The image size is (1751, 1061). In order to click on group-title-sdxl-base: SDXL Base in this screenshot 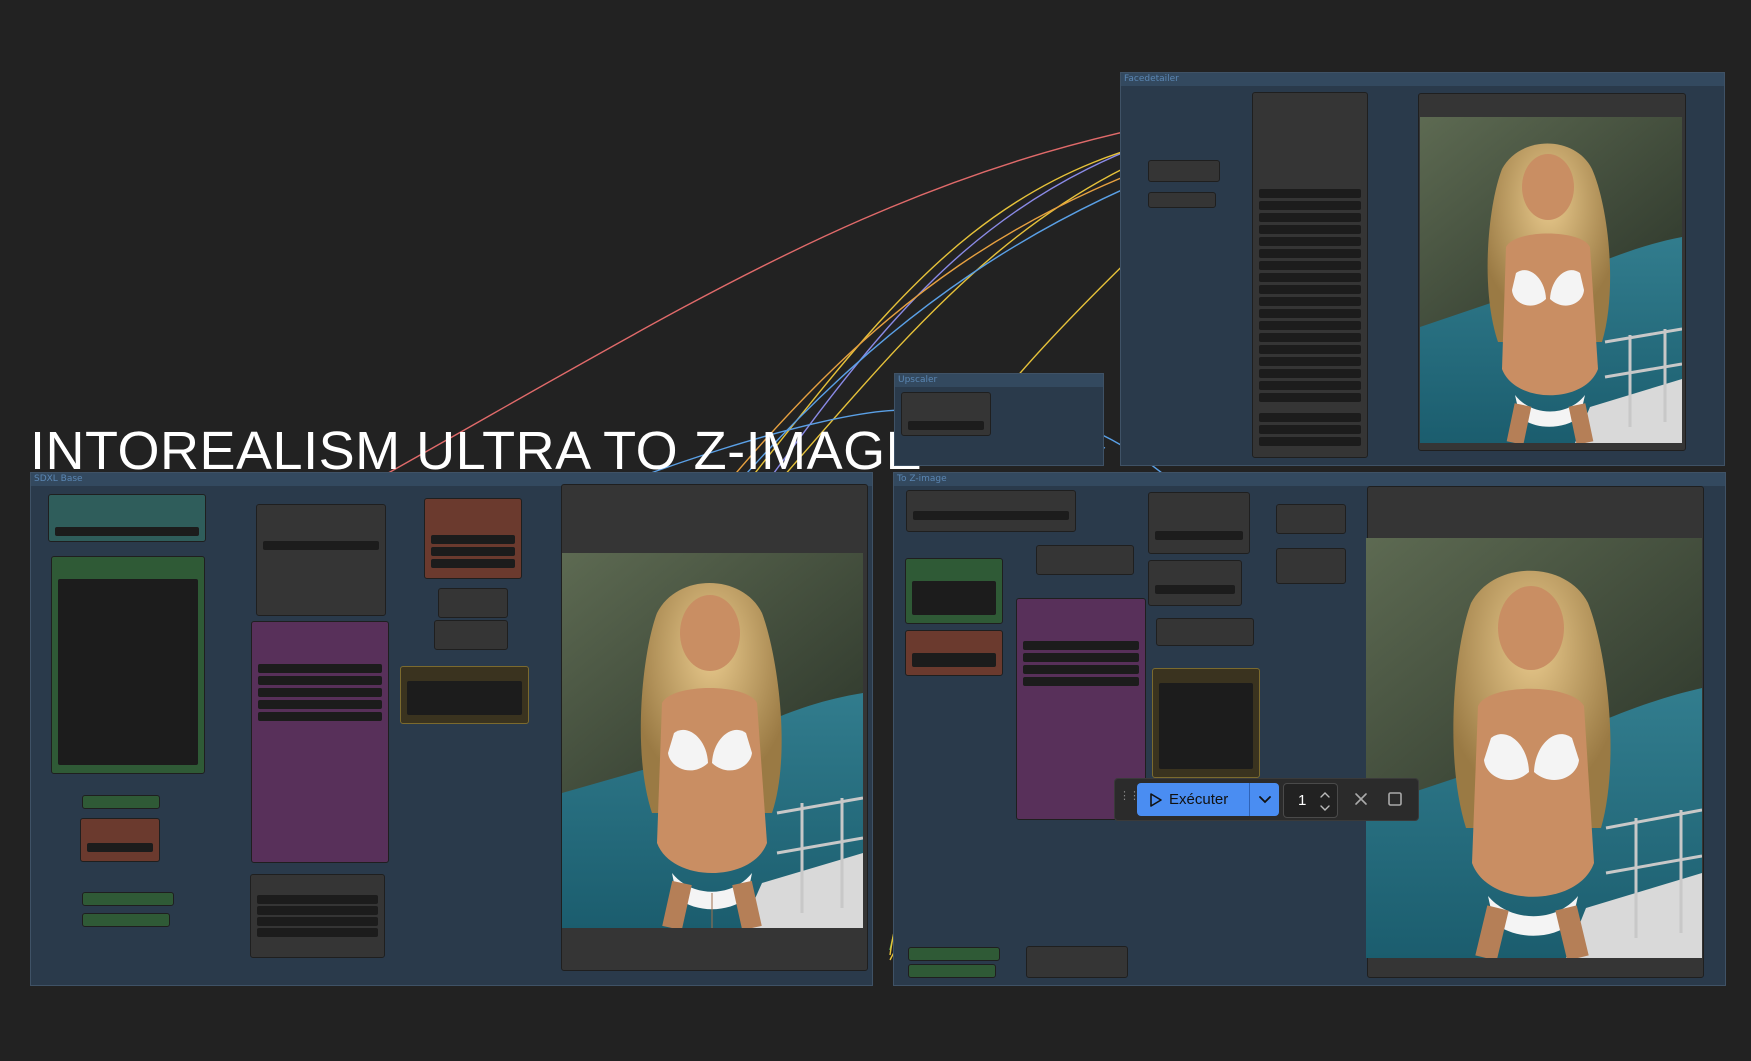, I will do `click(58, 479)`.